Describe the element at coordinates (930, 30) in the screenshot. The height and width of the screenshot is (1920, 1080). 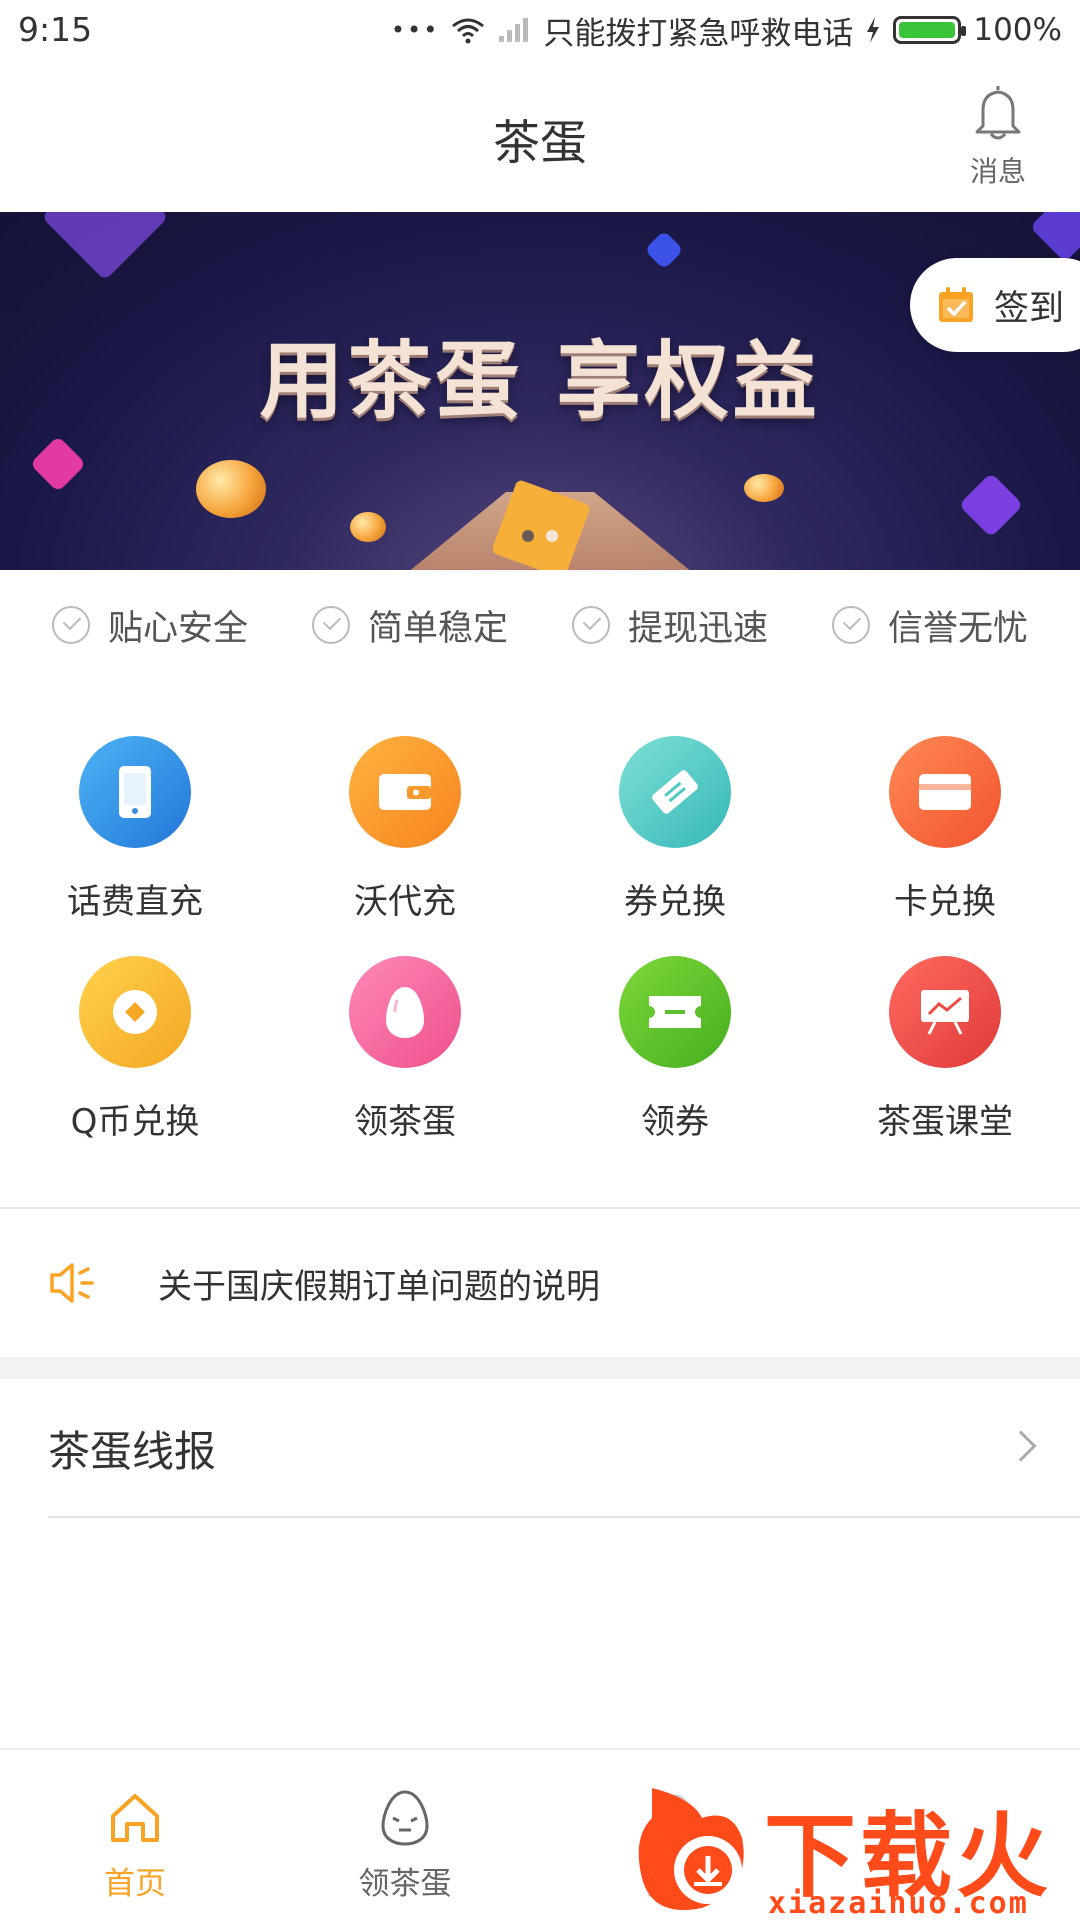
I see `battery-icon` at that location.